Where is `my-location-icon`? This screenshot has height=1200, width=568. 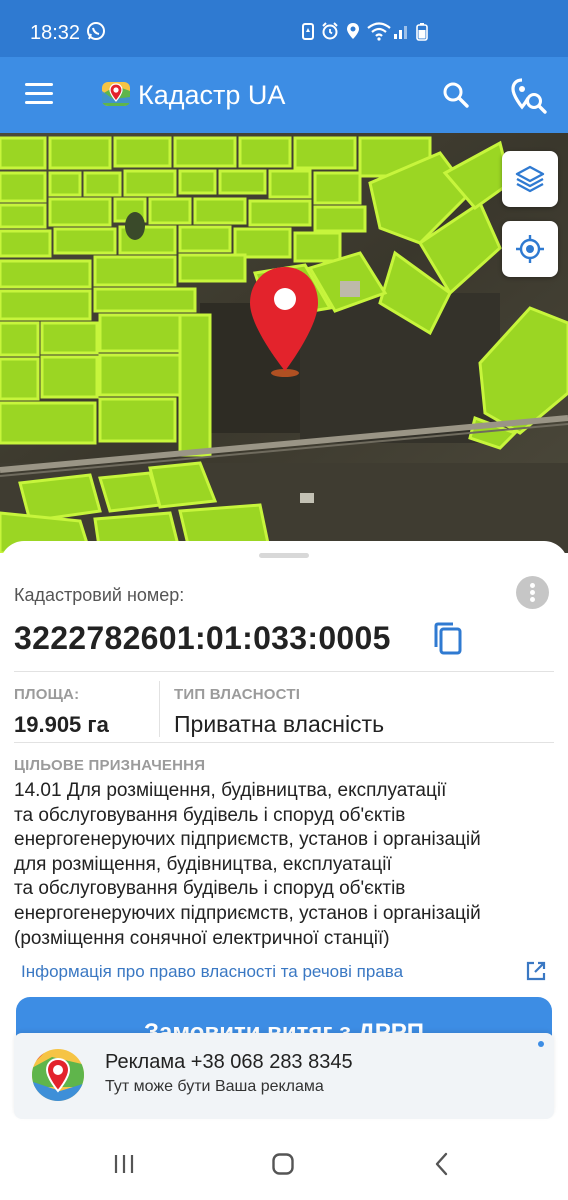 my-location-icon is located at coordinates (530, 249).